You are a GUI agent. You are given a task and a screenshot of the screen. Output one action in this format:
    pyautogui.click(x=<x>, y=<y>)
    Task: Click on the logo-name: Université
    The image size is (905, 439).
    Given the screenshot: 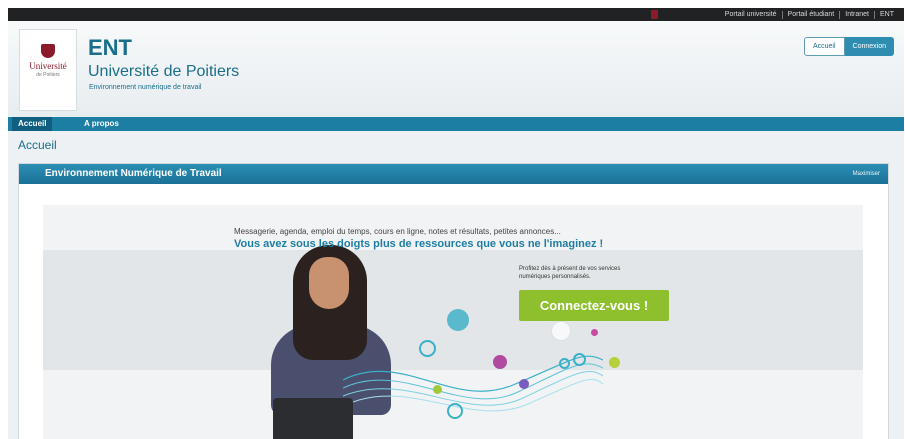 What is the action you would take?
    pyautogui.click(x=48, y=66)
    